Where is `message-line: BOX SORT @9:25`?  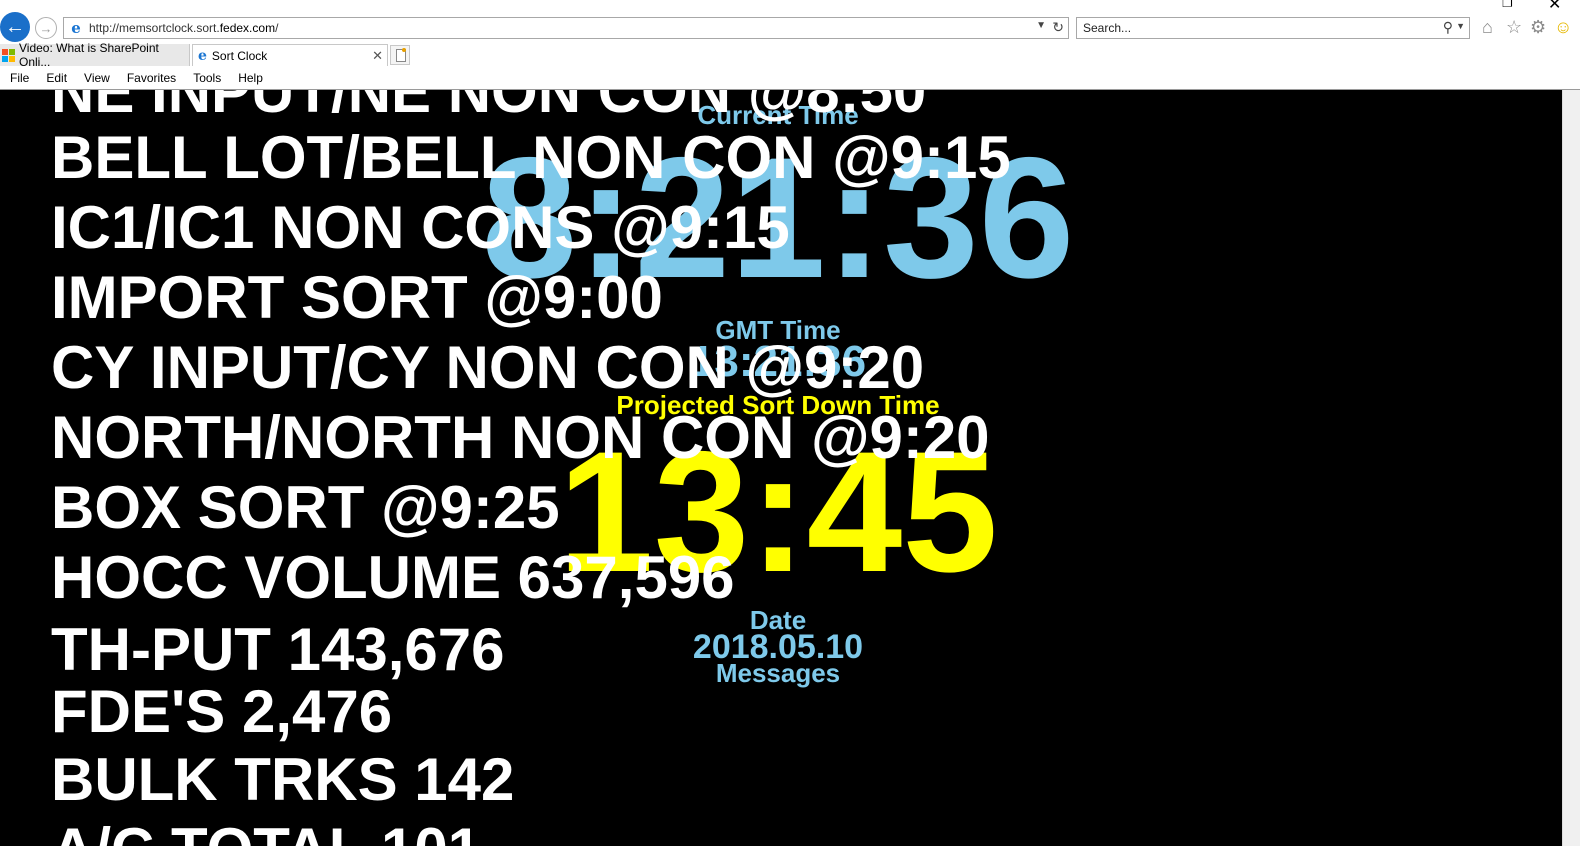 message-line: BOX SORT @9:25 is located at coordinates (305, 507).